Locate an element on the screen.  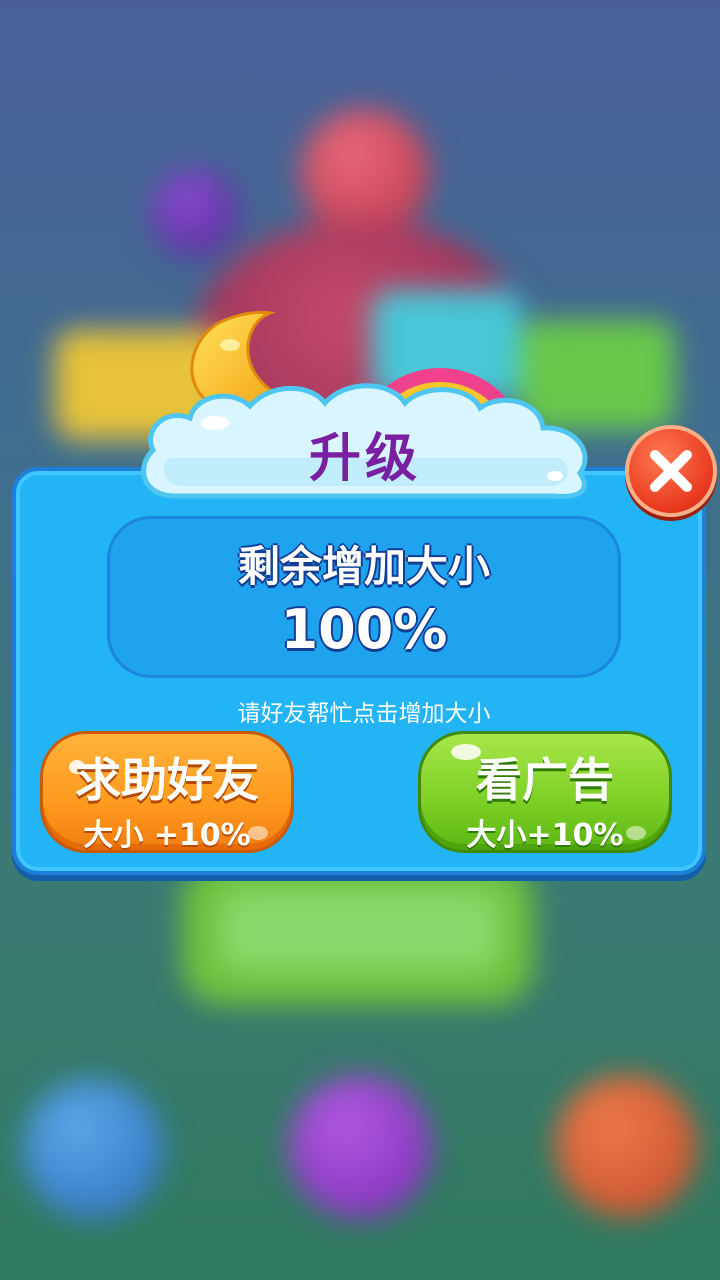
close-icon is located at coordinates (671, 471).